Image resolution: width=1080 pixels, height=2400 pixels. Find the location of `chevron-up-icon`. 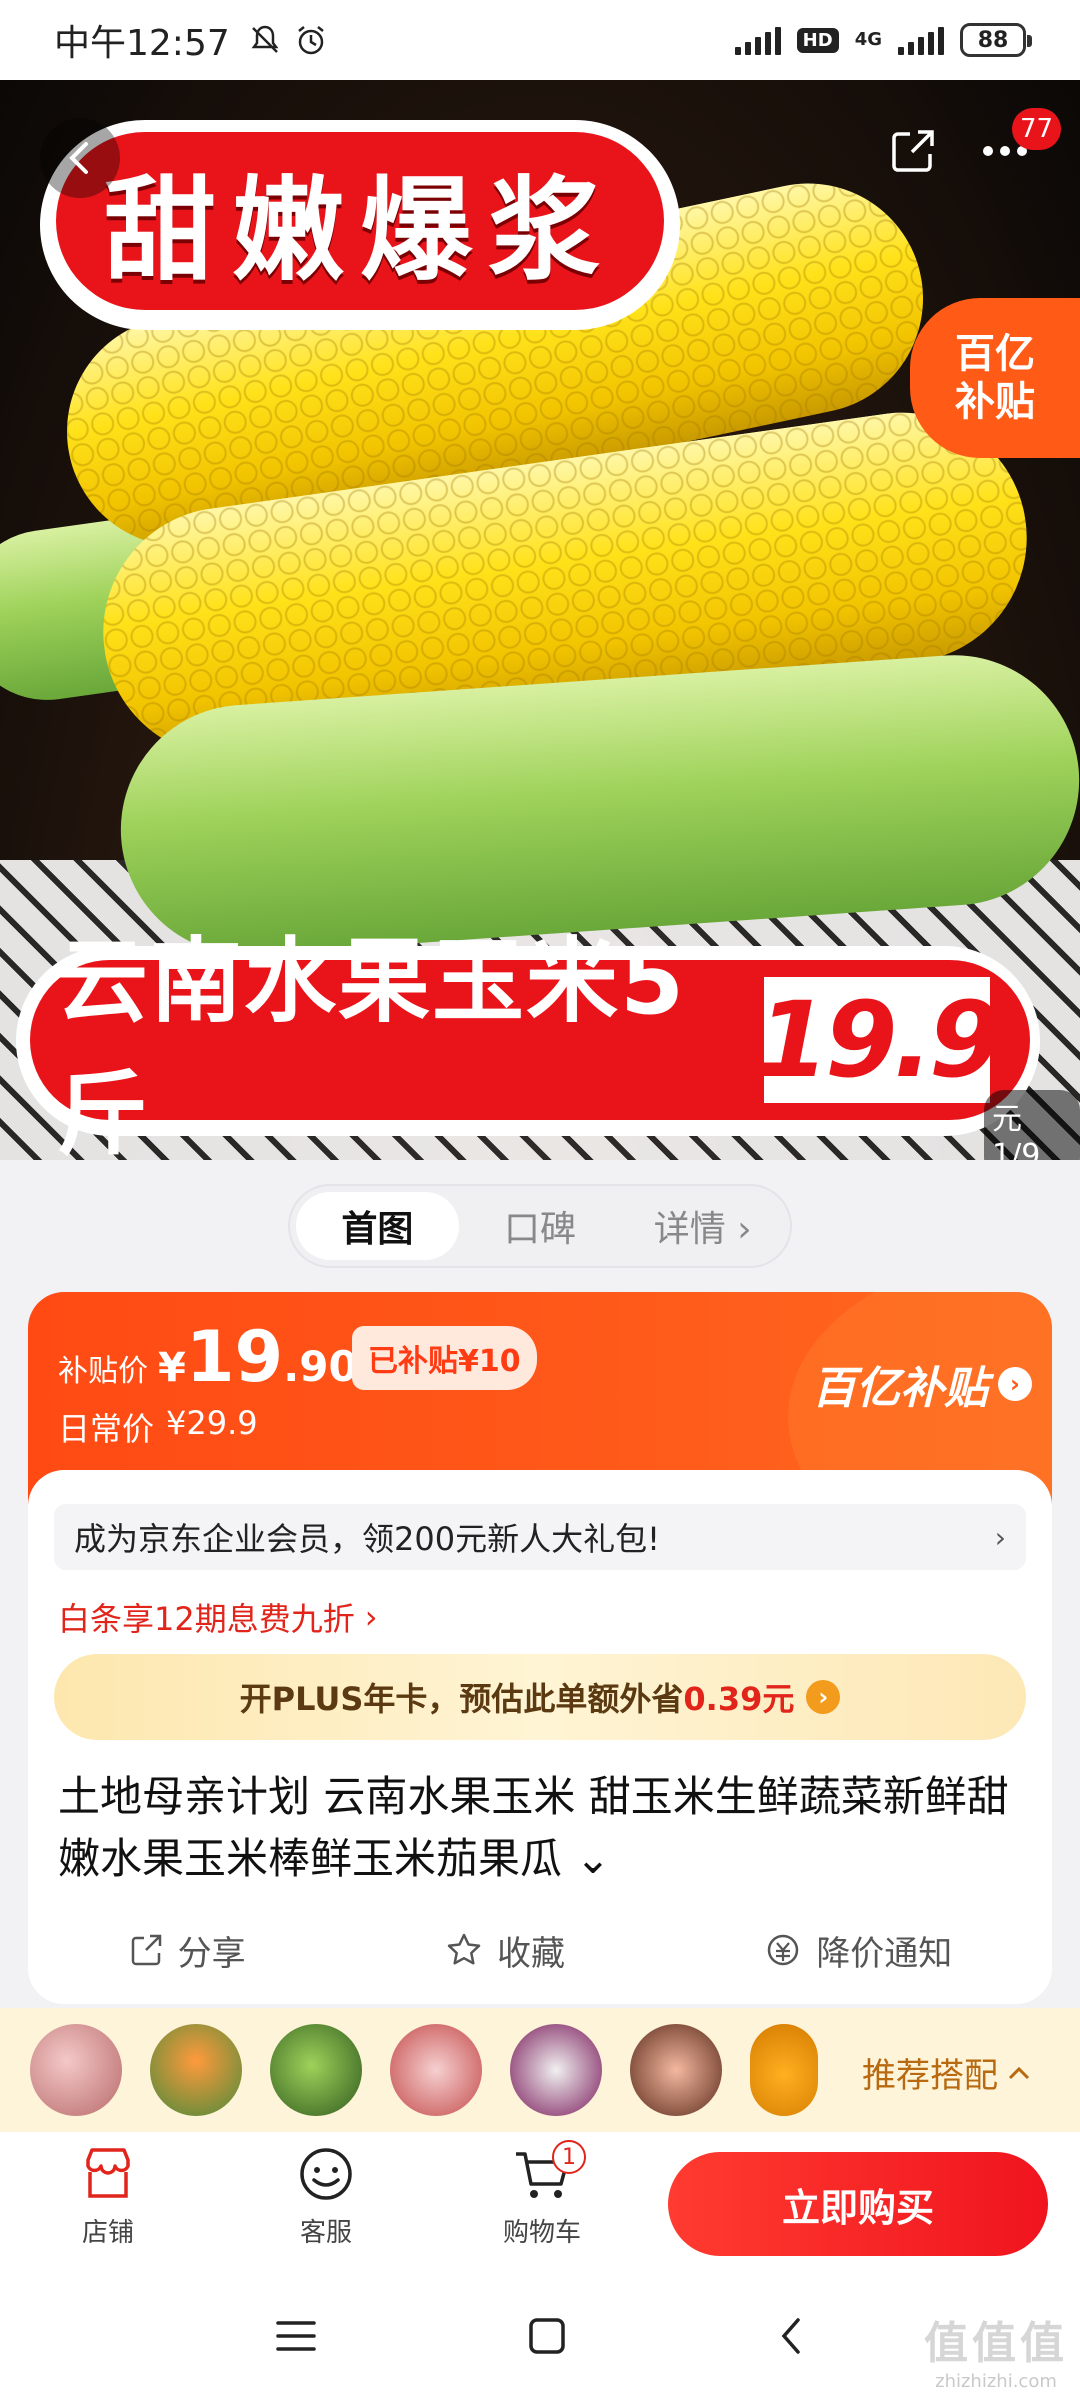

chevron-up-icon is located at coordinates (1019, 2072).